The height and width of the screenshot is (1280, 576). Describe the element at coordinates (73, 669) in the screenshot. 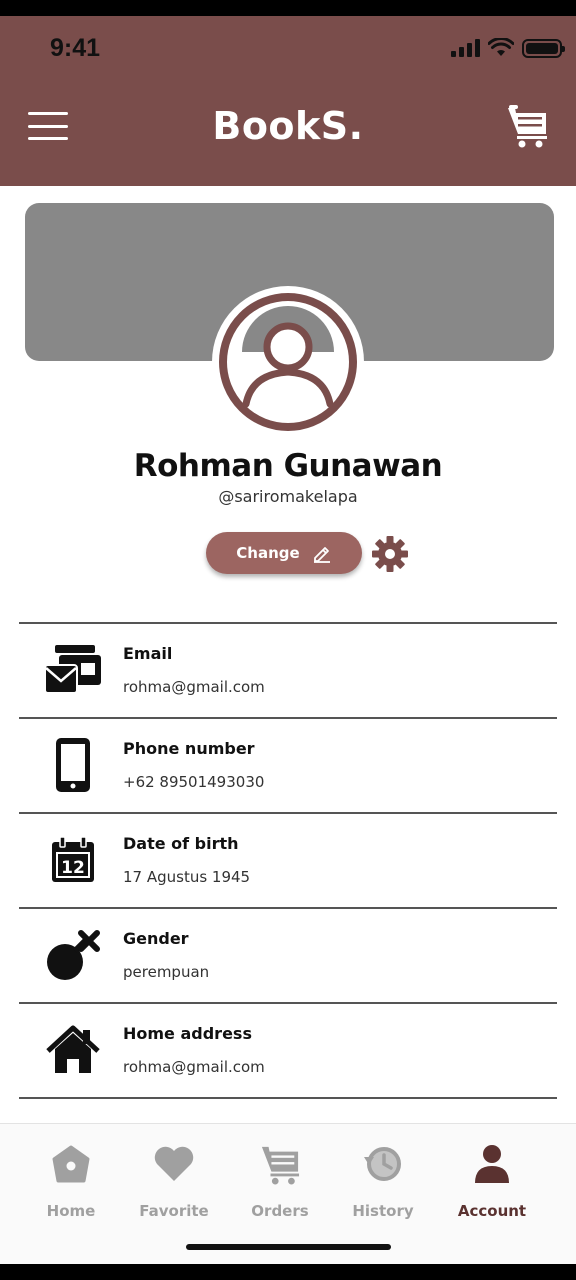

I see `mail-icon` at that location.